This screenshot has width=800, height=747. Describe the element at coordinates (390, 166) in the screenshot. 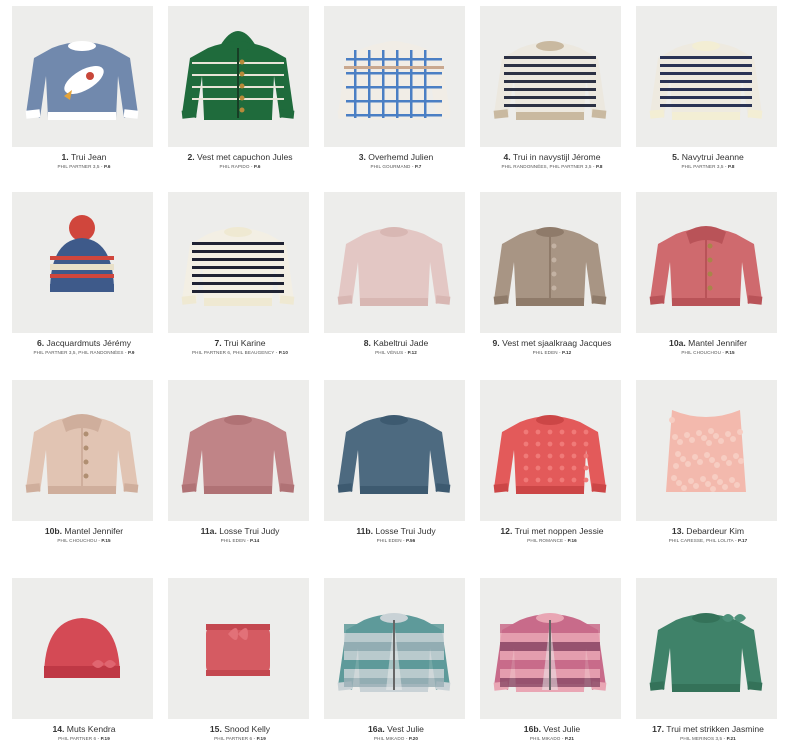

I see `yarn-name: PHIL GOURMAND` at that location.